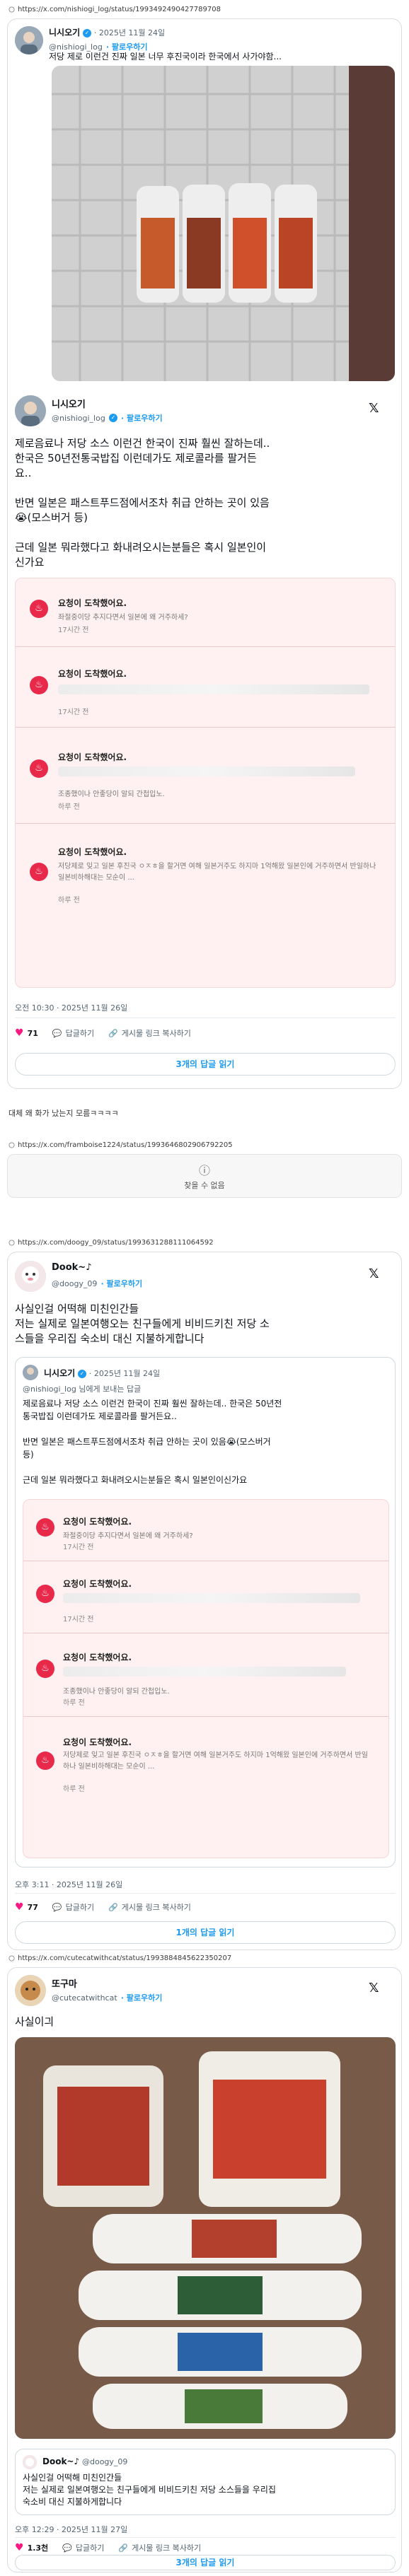  What do you see at coordinates (116, 1692) in the screenshot?
I see `notification-body: 조종했이나 안좋당이 알되 간첩입노.` at bounding box center [116, 1692].